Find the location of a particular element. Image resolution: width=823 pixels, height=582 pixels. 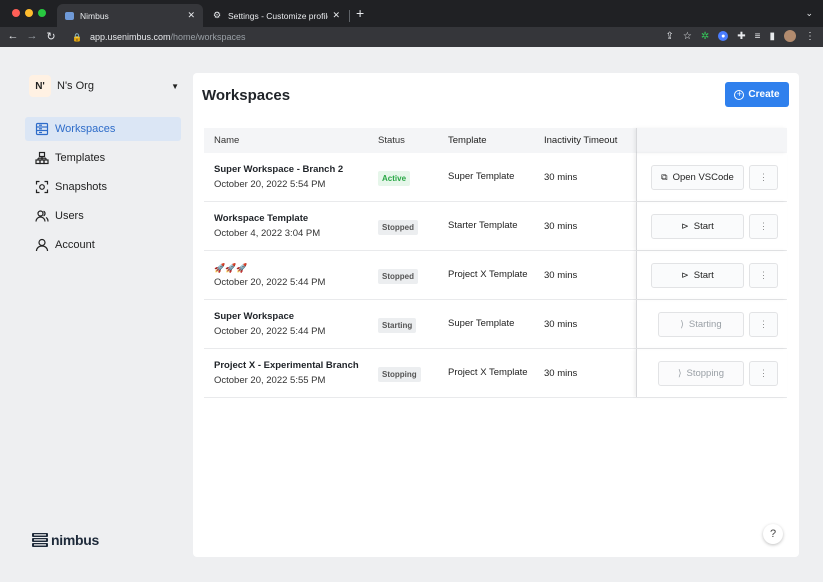

sidebar-item-snapshots: Snapshots is located at coordinates (103, 187).